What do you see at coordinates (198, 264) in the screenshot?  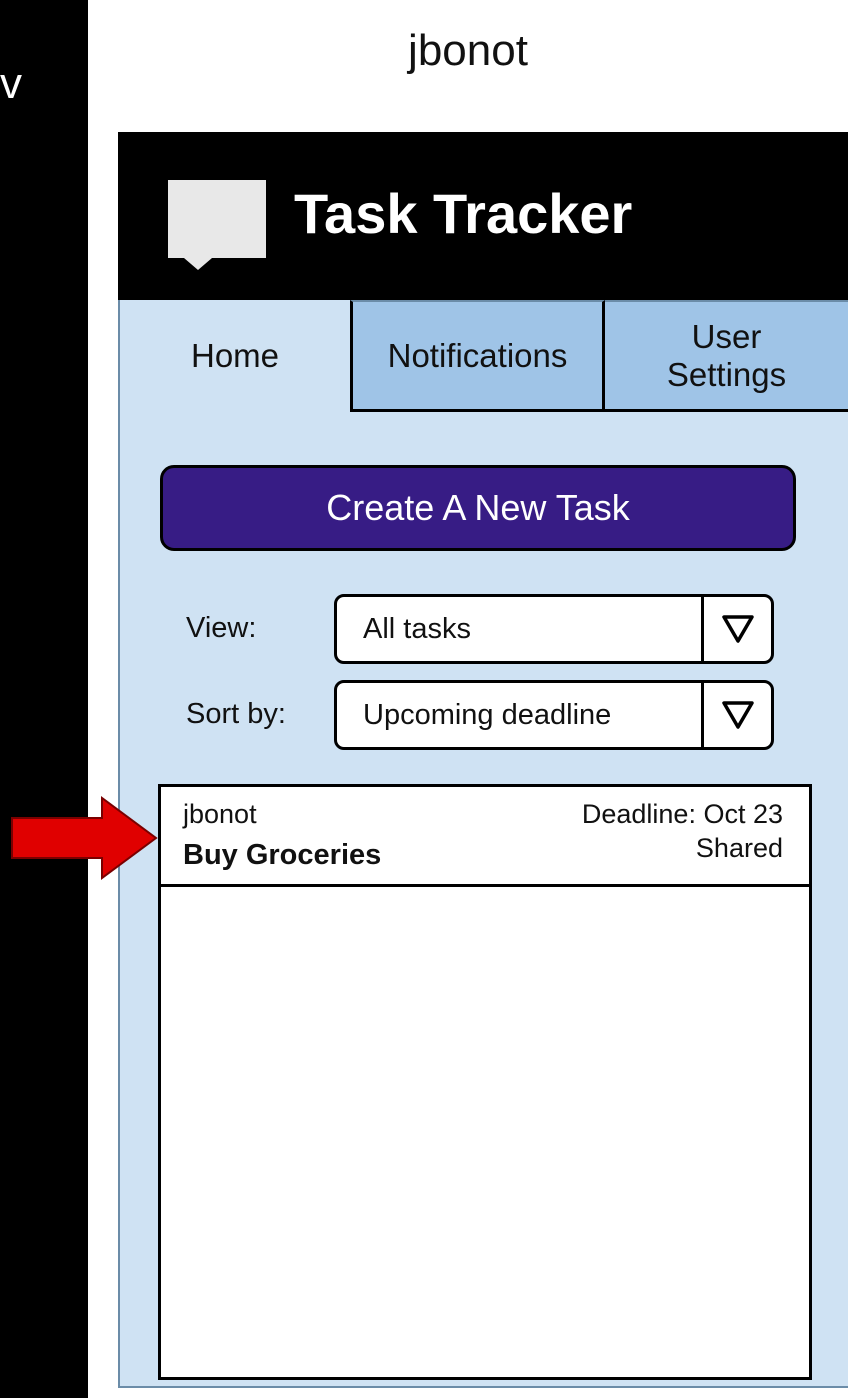 I see `speech-bubble-tail-icon` at bounding box center [198, 264].